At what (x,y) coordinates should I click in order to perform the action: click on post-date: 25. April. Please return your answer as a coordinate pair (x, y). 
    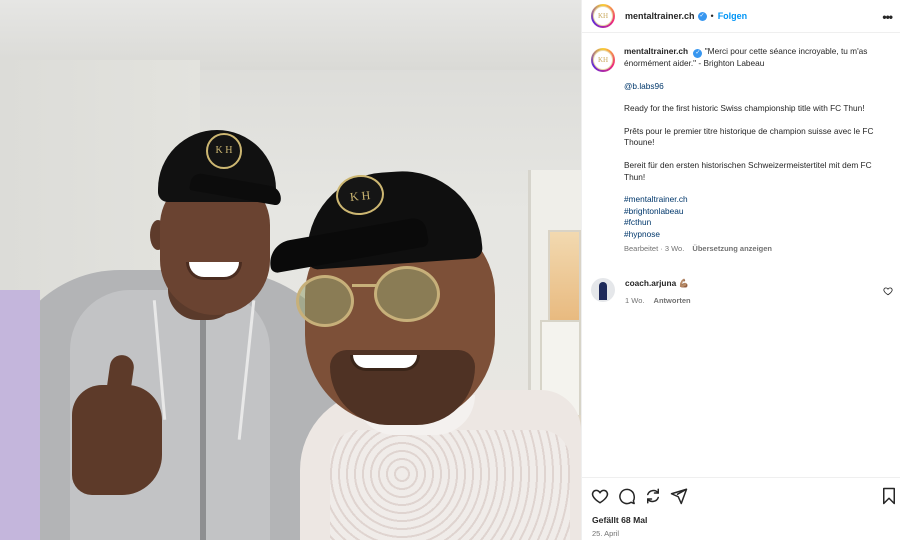
    Looking at the image, I should click on (606, 533).